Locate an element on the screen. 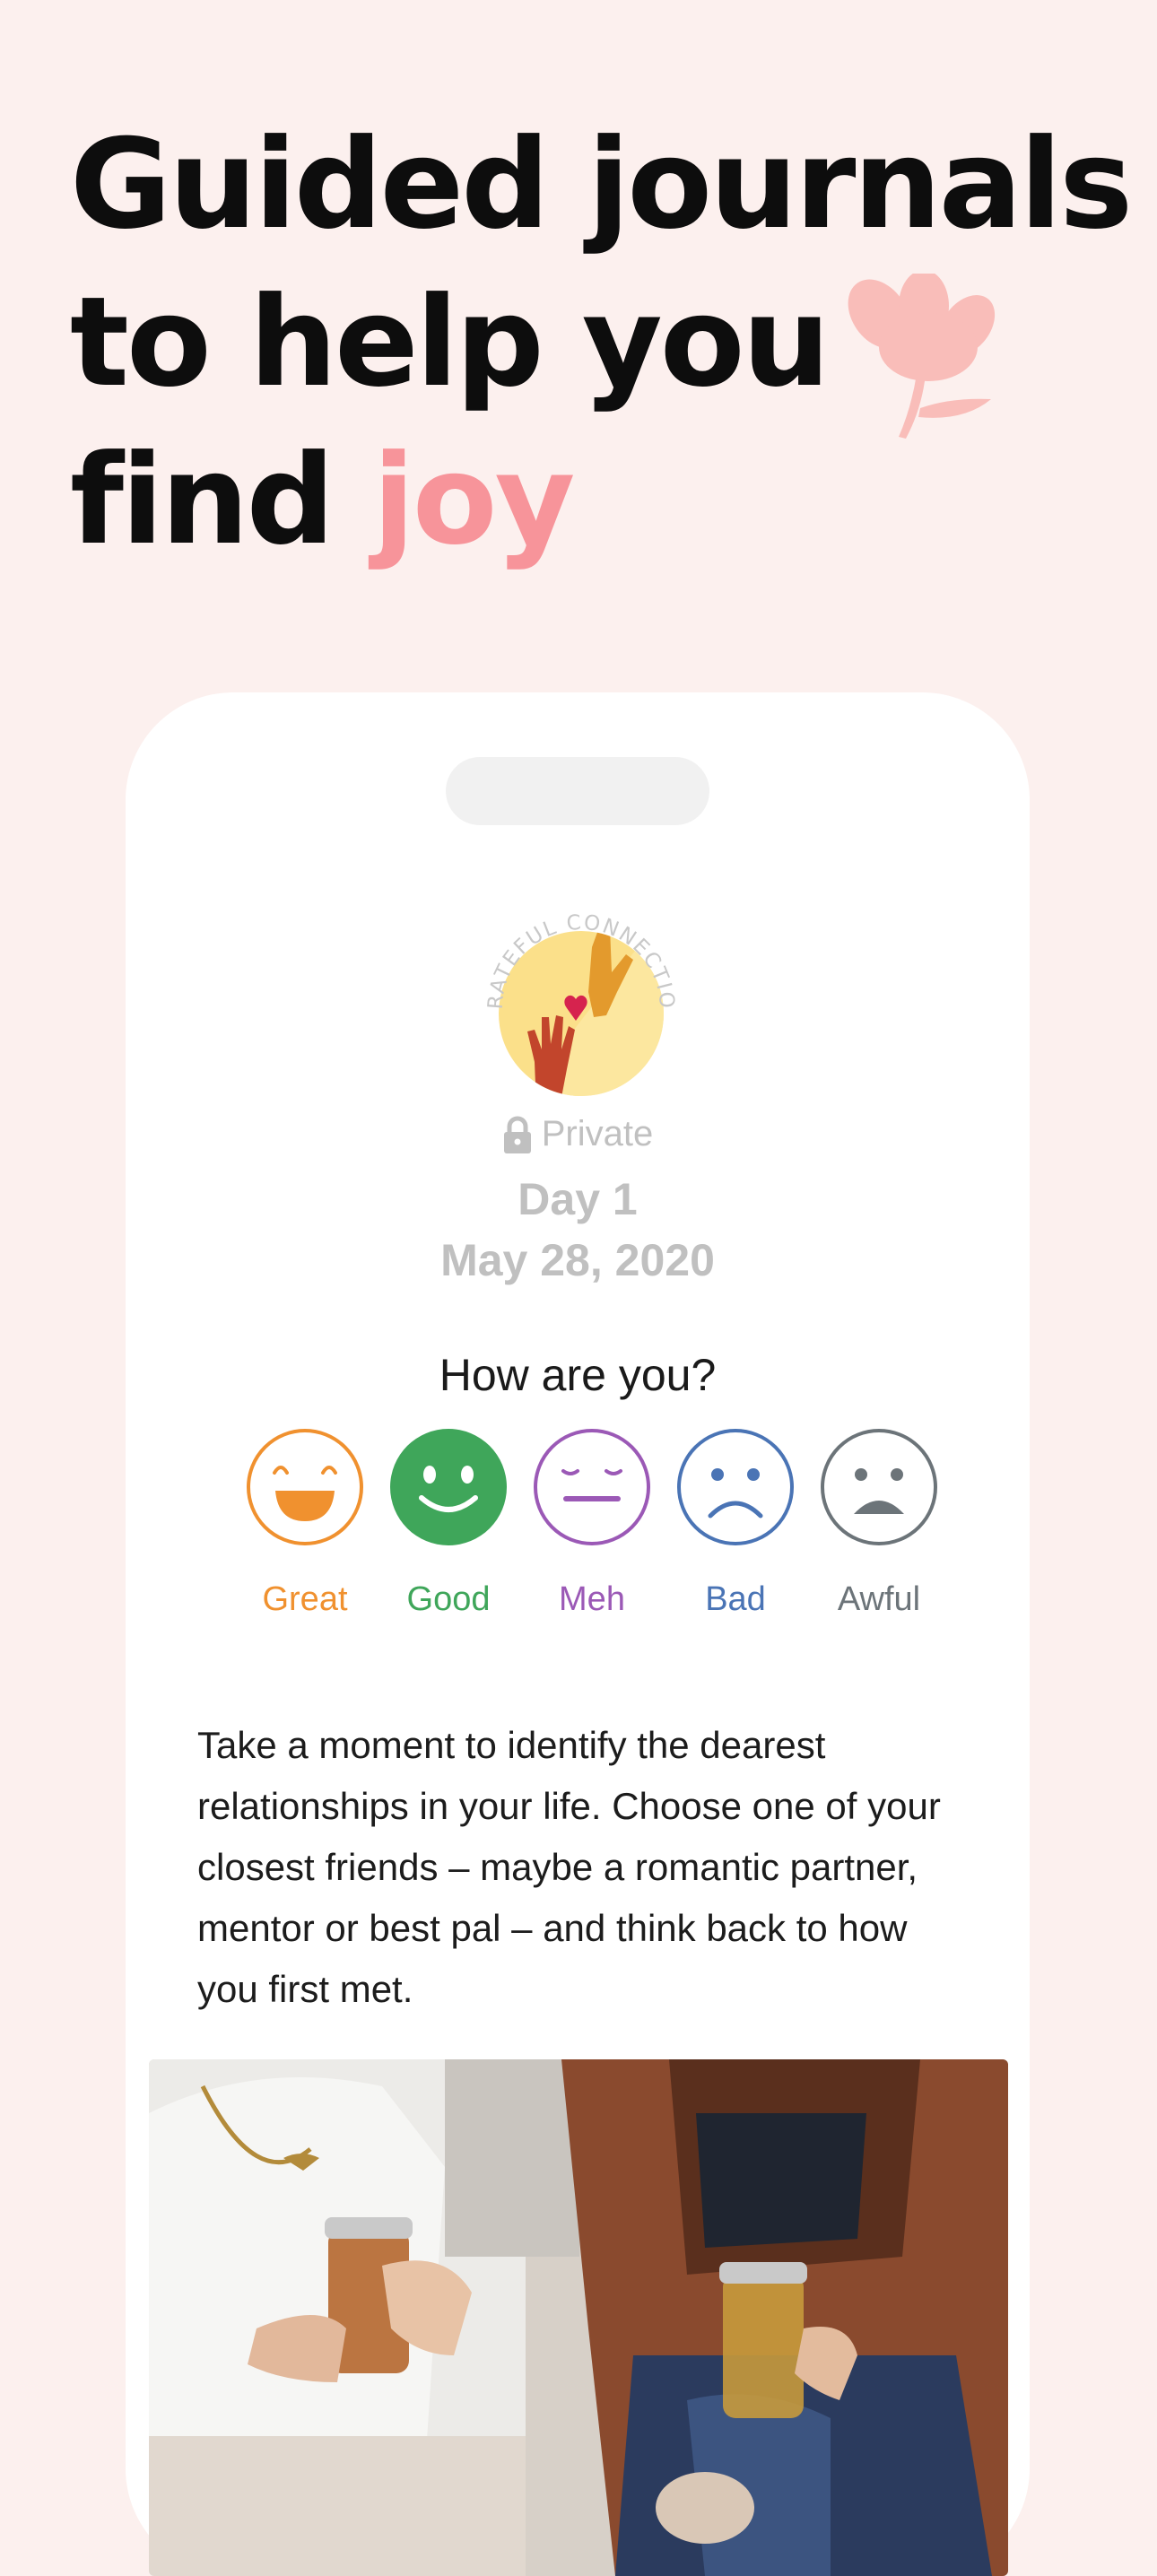 The width and height of the screenshot is (1157, 2576). grinning-face-icon is located at coordinates (305, 1487).